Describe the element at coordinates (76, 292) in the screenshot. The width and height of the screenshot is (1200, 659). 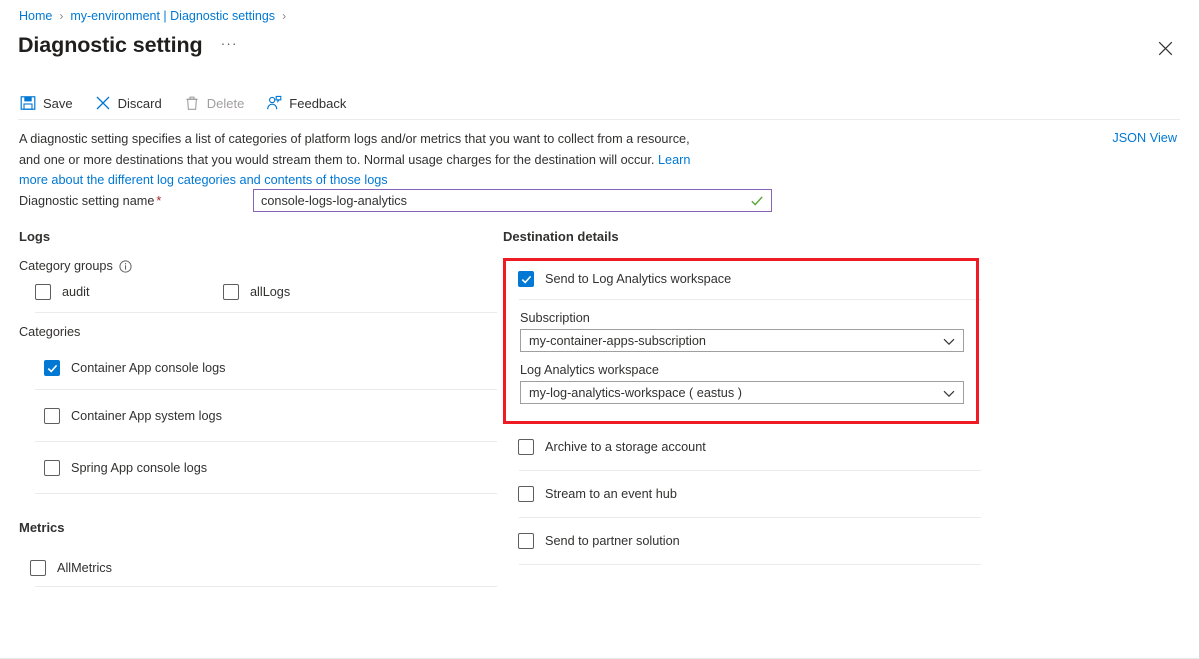
I see `audit-label: audit` at that location.